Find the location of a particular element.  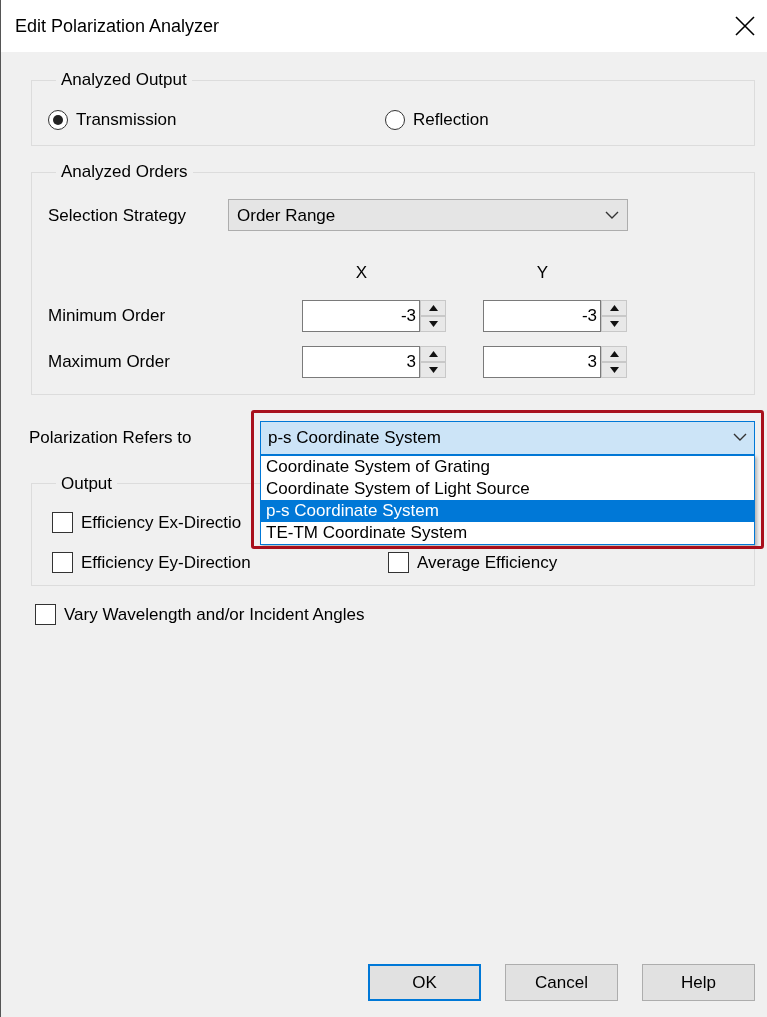

group-title: Output is located at coordinates (87, 484).